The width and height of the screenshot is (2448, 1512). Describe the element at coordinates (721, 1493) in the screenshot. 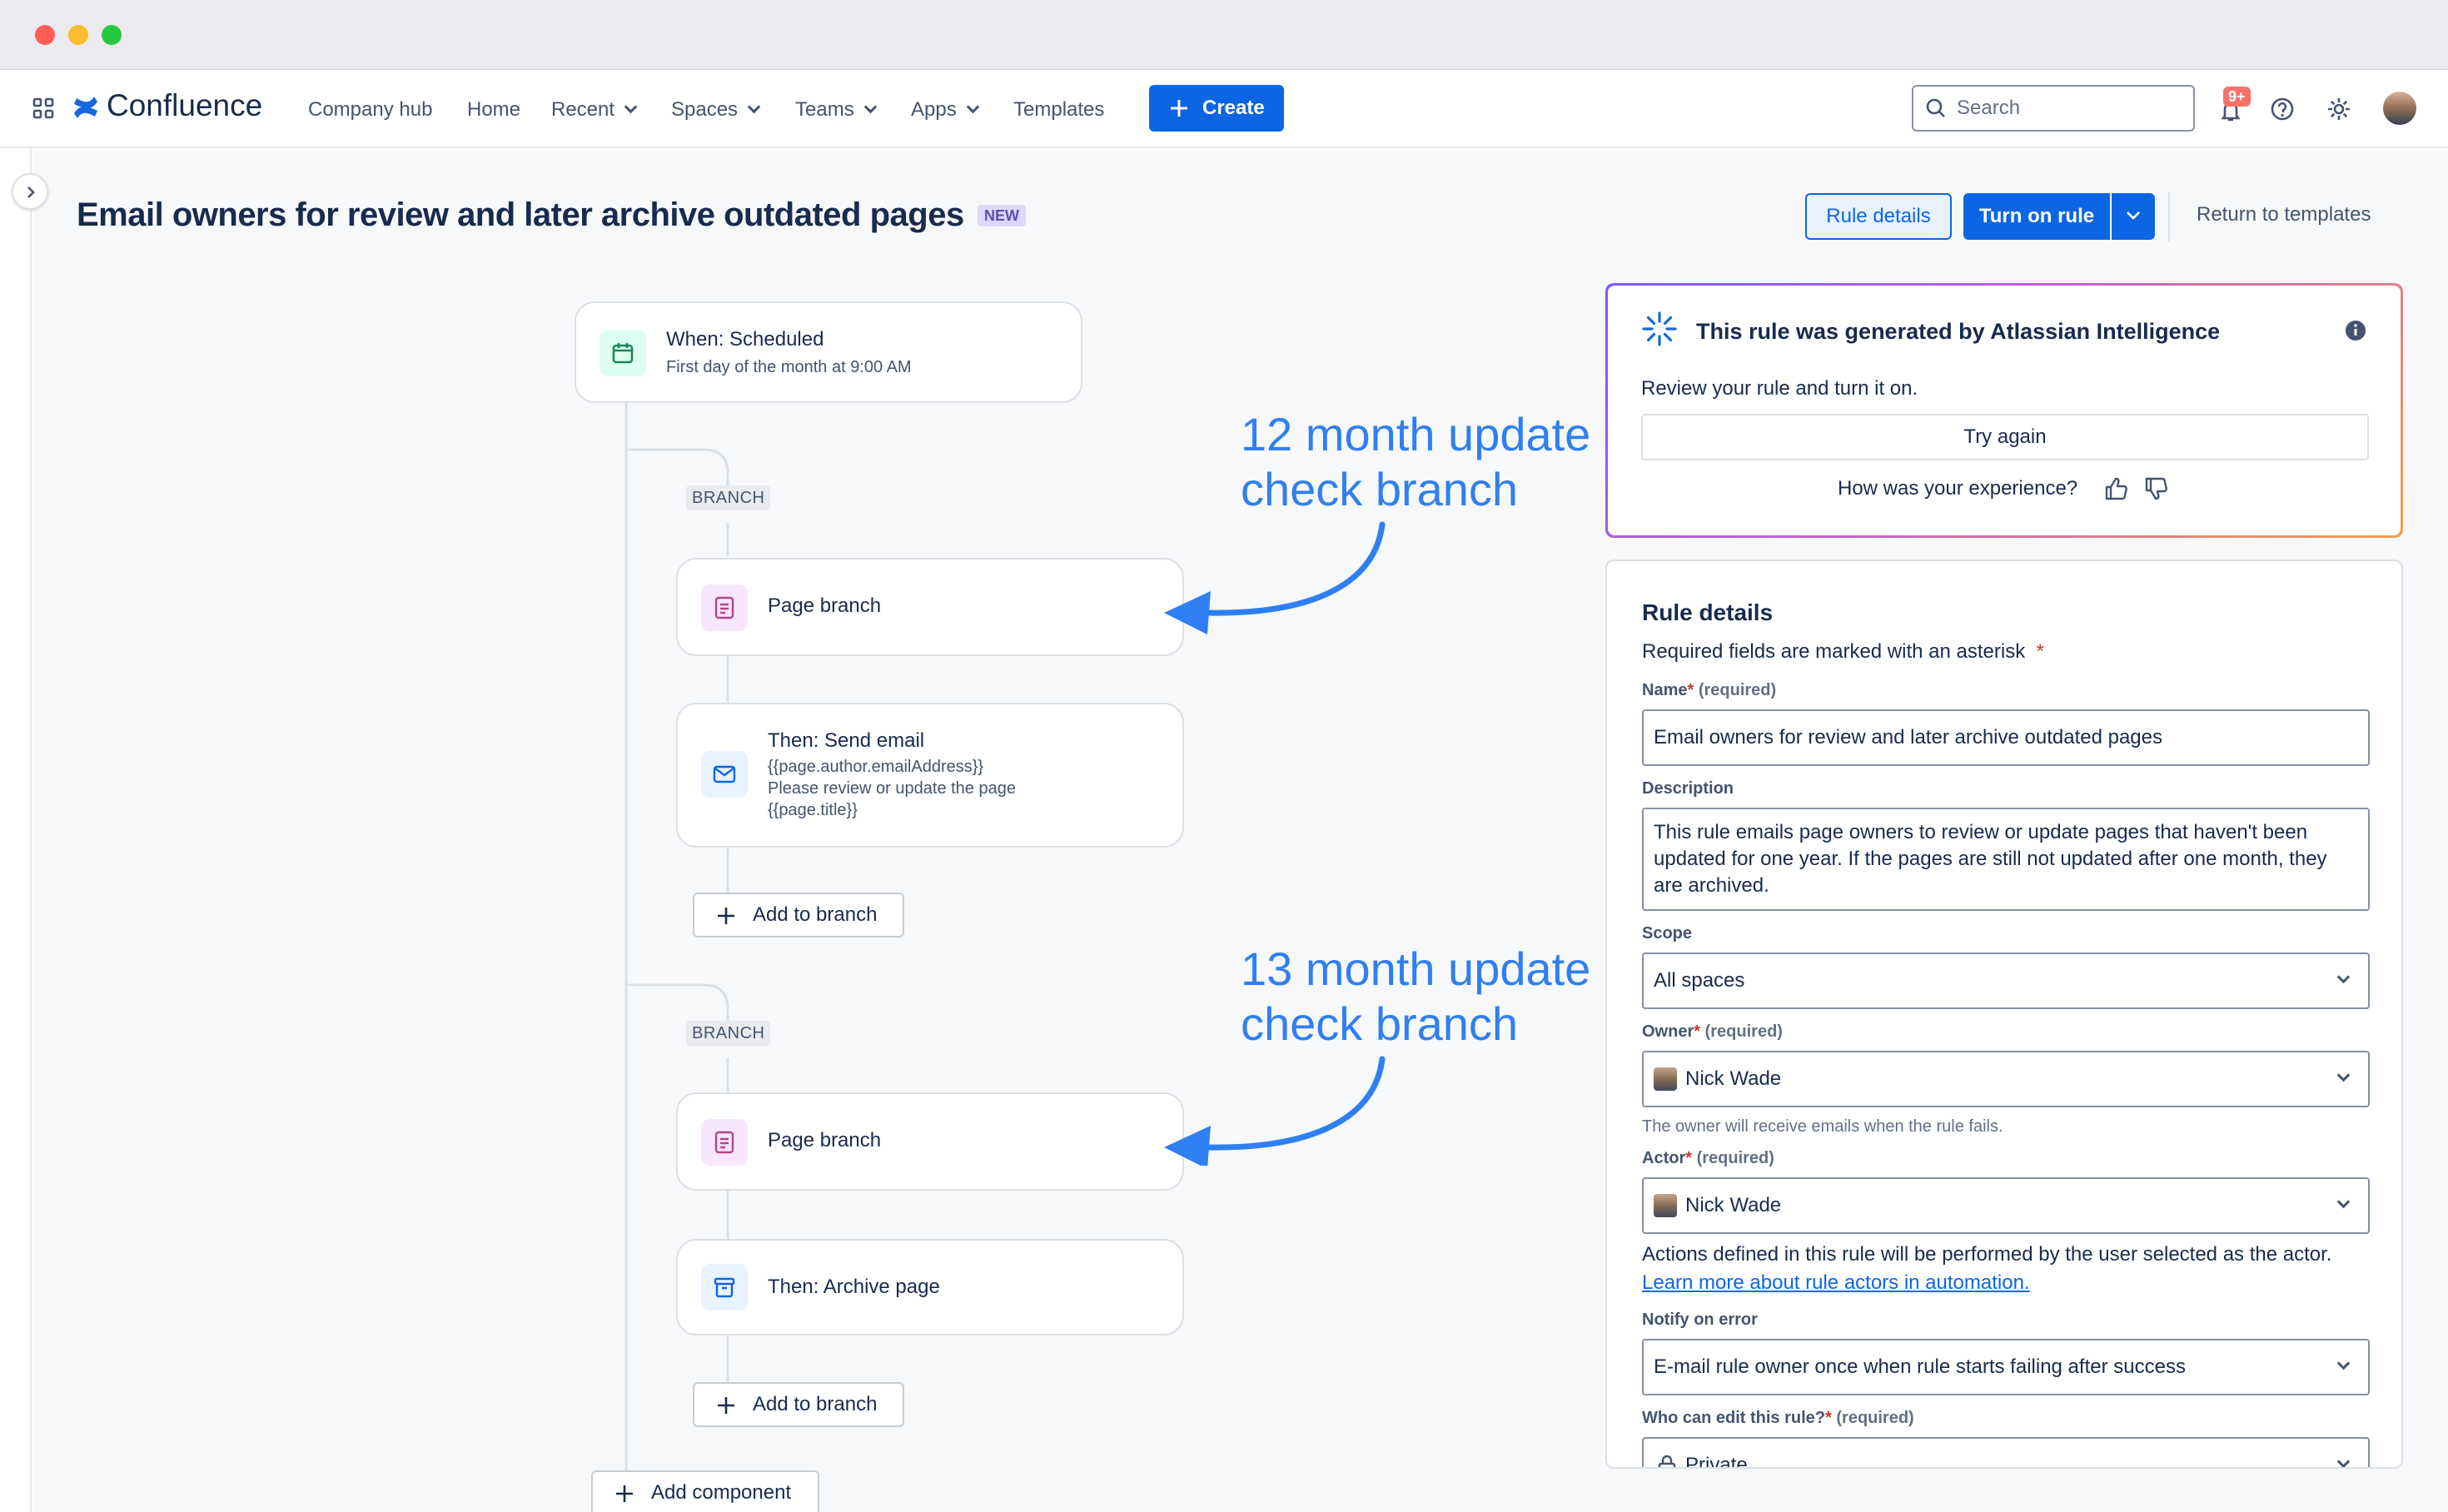

I see `add-component-label: Add component` at that location.